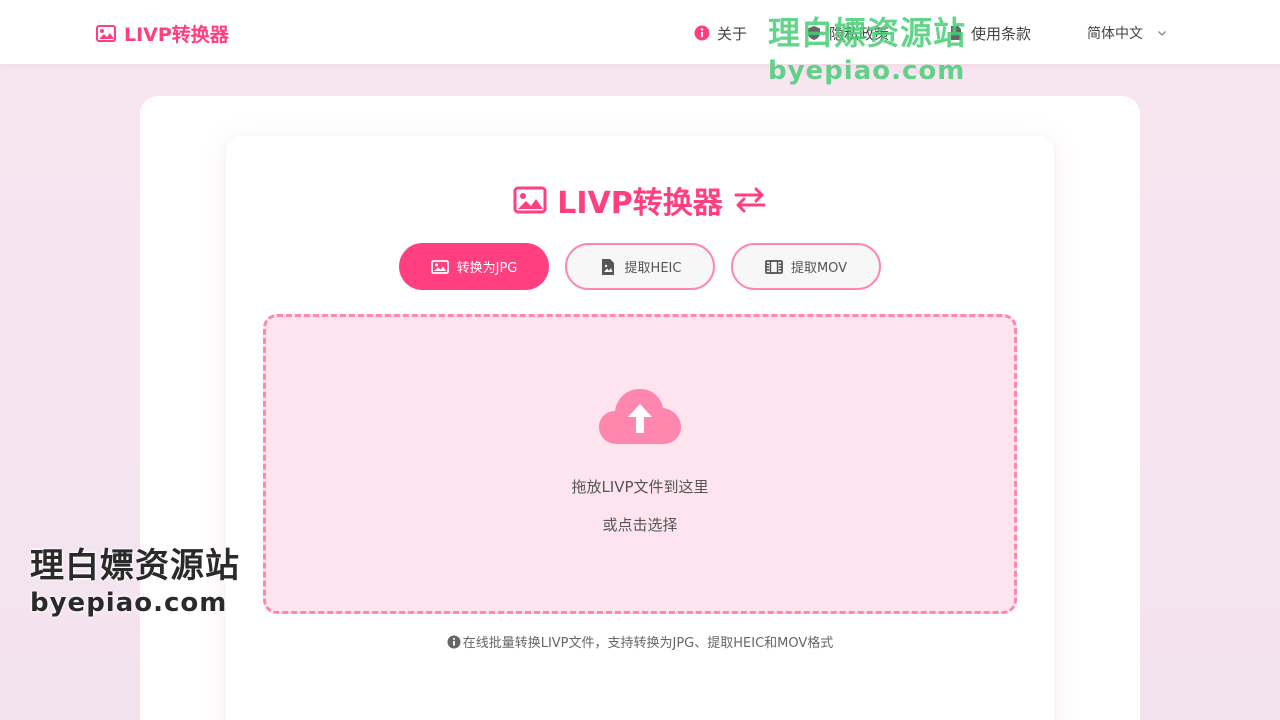 The width and height of the screenshot is (1280, 720). What do you see at coordinates (648, 643) in the screenshot?
I see `info-text: 在线批量转换LIVP文件，支持转换为JPG、提取HEIC和MOV格式` at bounding box center [648, 643].